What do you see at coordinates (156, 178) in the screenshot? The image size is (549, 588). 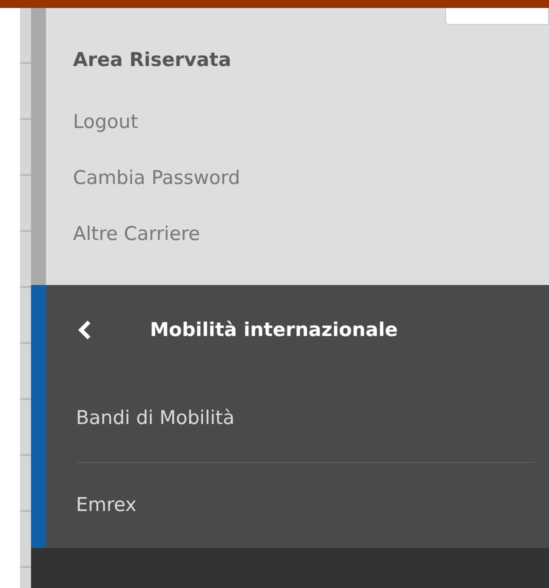 I see `menu-link: Cambia Password` at bounding box center [156, 178].